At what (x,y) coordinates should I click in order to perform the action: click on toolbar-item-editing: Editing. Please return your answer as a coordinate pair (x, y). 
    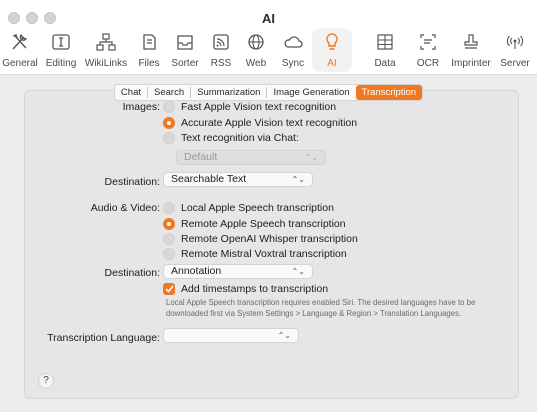
    Looking at the image, I should click on (61, 50).